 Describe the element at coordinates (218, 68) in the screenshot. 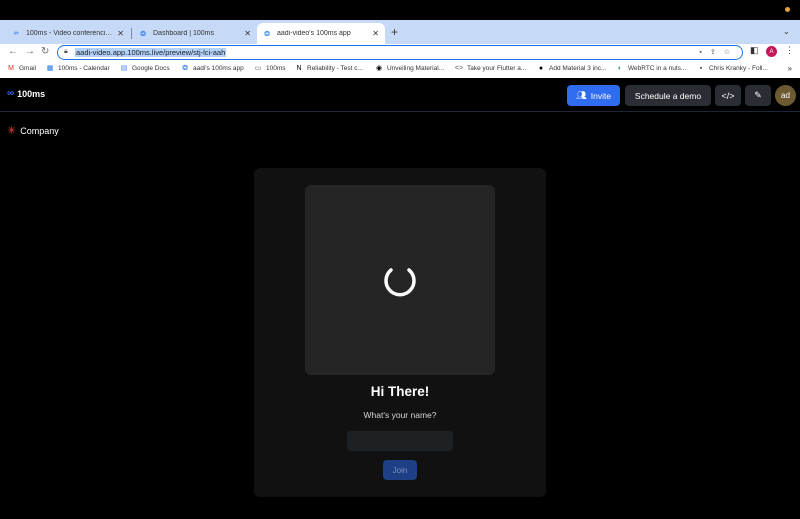

I see `bookmark-label: aadi's 100ms app` at that location.